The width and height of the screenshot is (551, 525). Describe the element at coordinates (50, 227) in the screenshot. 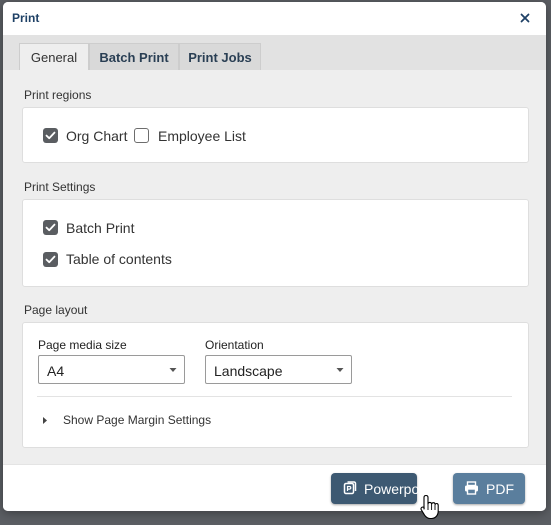

I see `batch-print-checkbox` at that location.